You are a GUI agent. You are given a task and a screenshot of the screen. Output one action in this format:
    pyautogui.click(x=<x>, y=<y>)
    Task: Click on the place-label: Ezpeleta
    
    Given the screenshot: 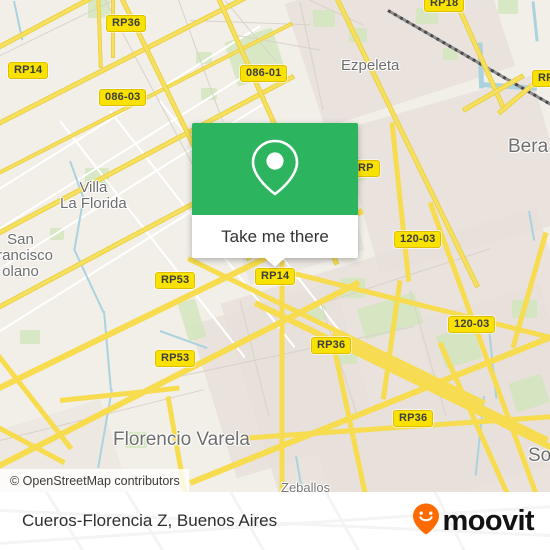 What is the action you would take?
    pyautogui.click(x=370, y=65)
    